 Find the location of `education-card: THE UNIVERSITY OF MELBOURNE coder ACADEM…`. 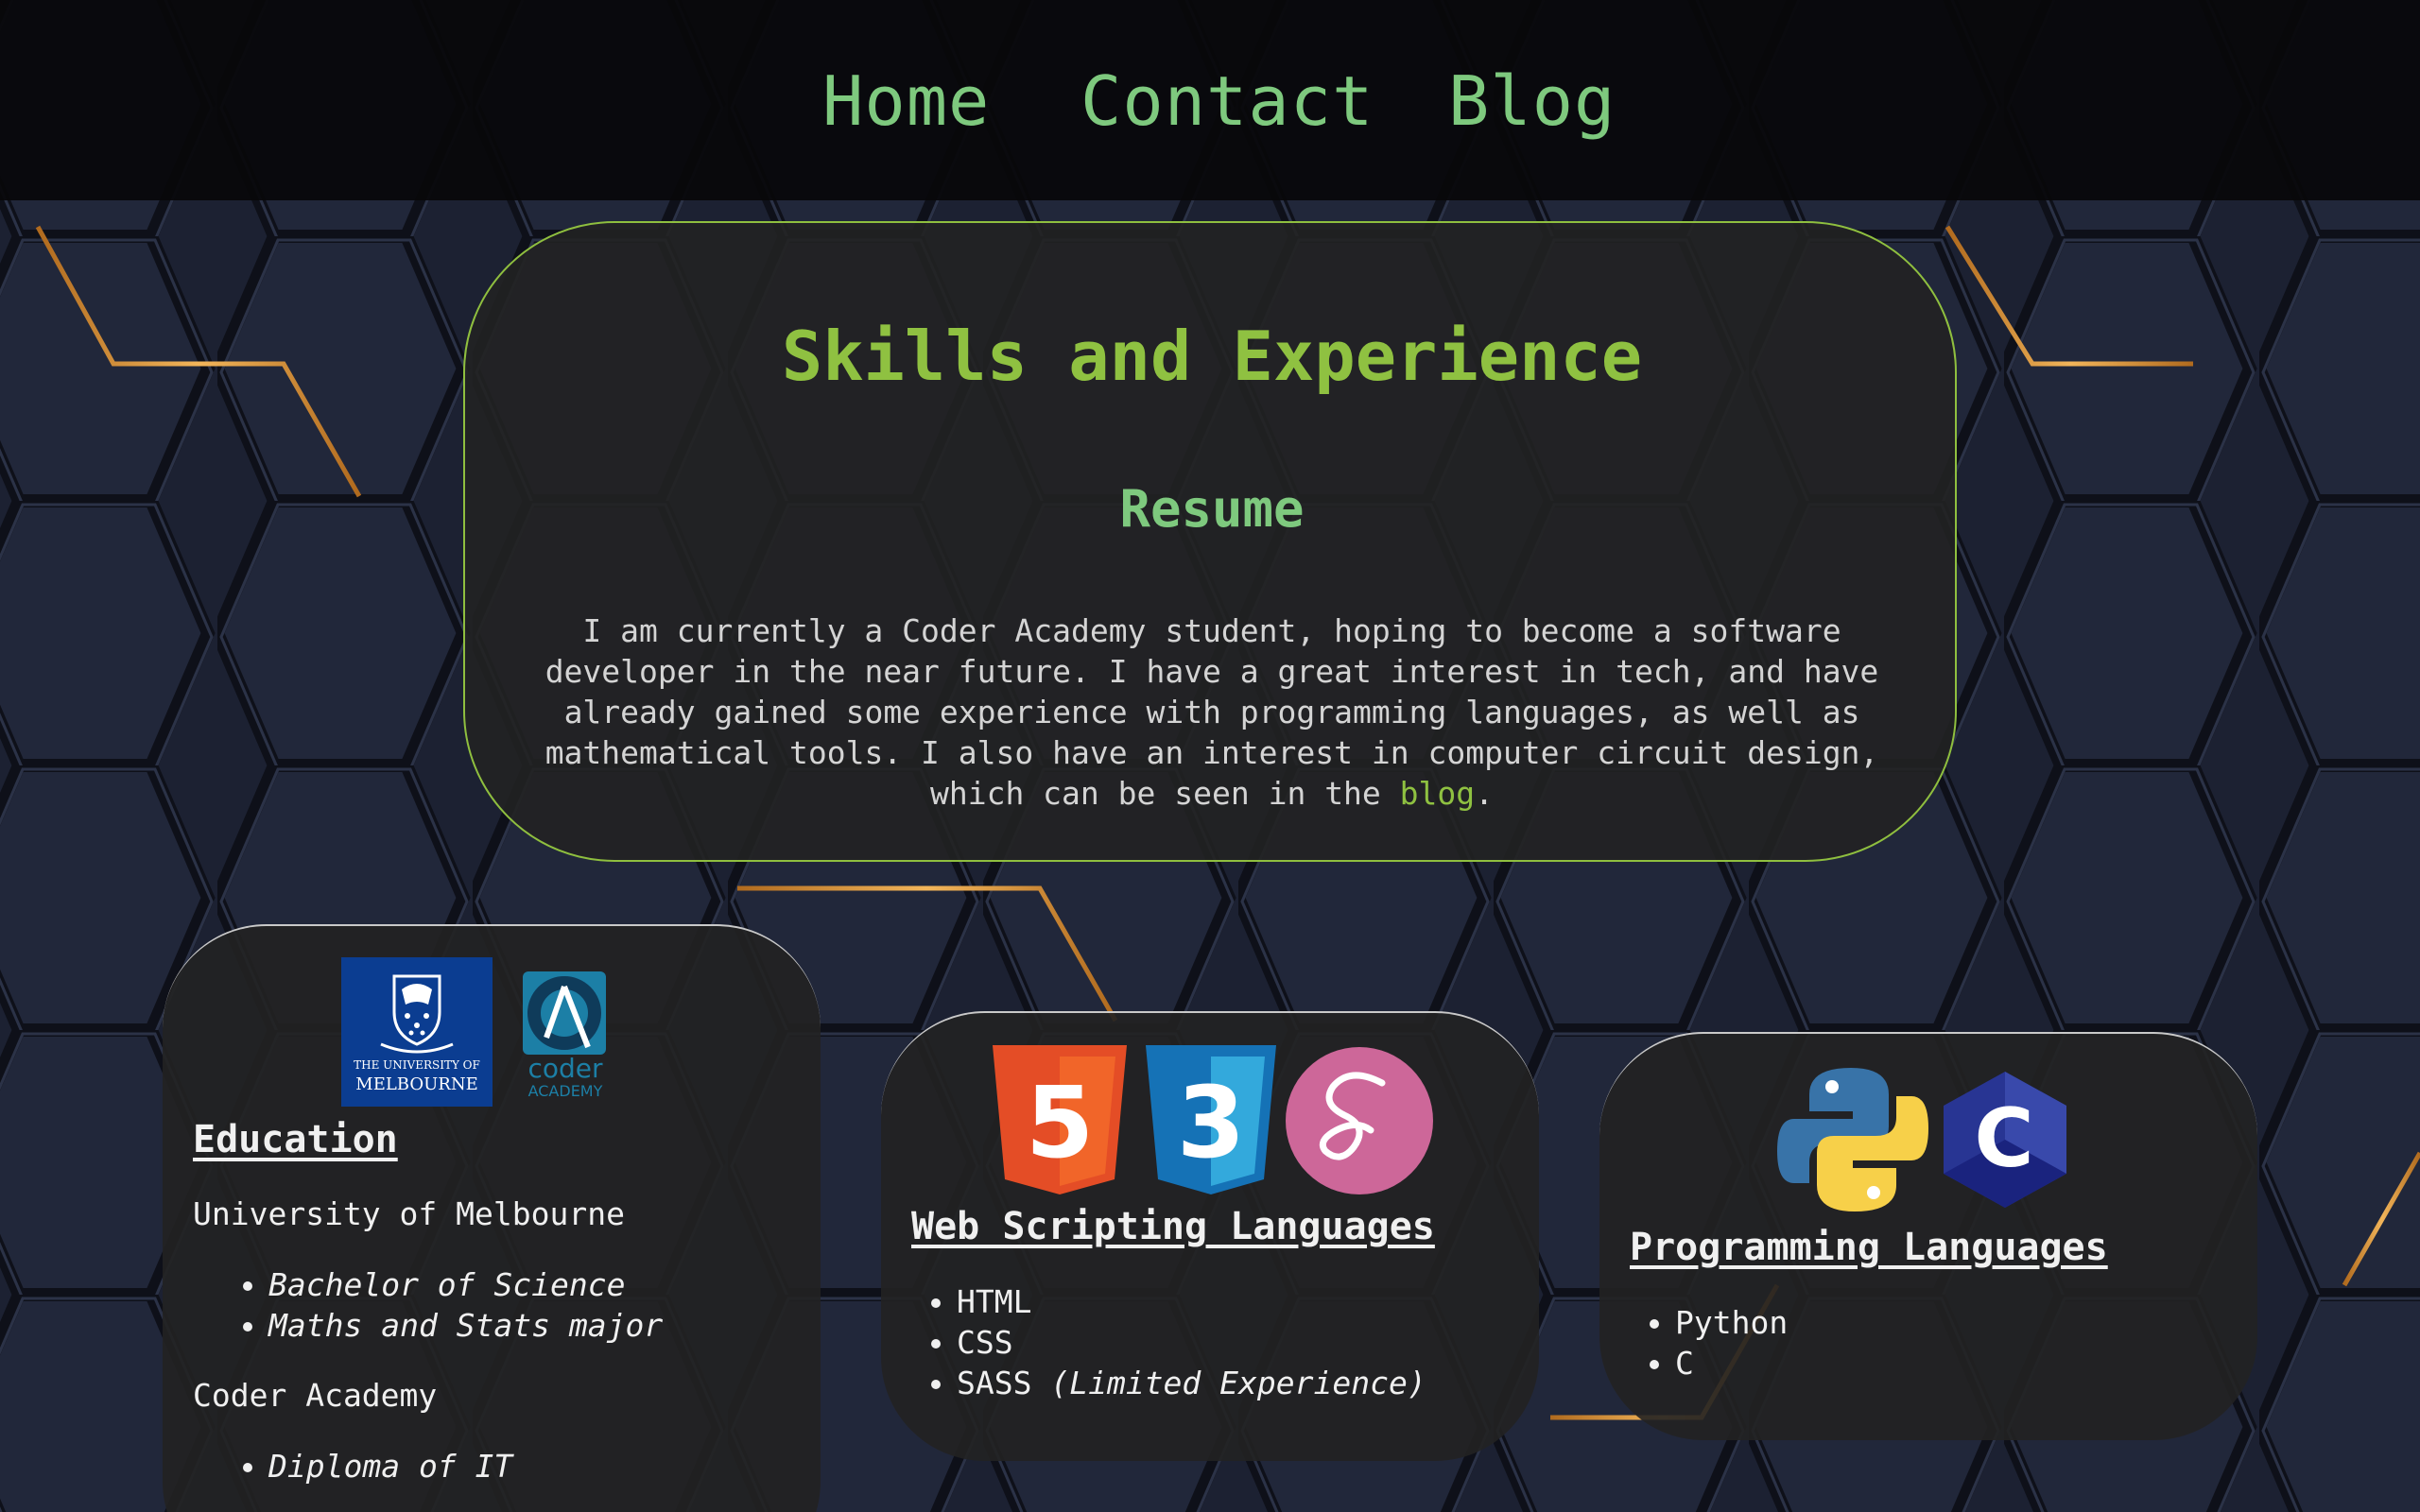

education-card: THE UNIVERSITY OF MELBOURNE coder ACADEM… is located at coordinates (492, 1218).